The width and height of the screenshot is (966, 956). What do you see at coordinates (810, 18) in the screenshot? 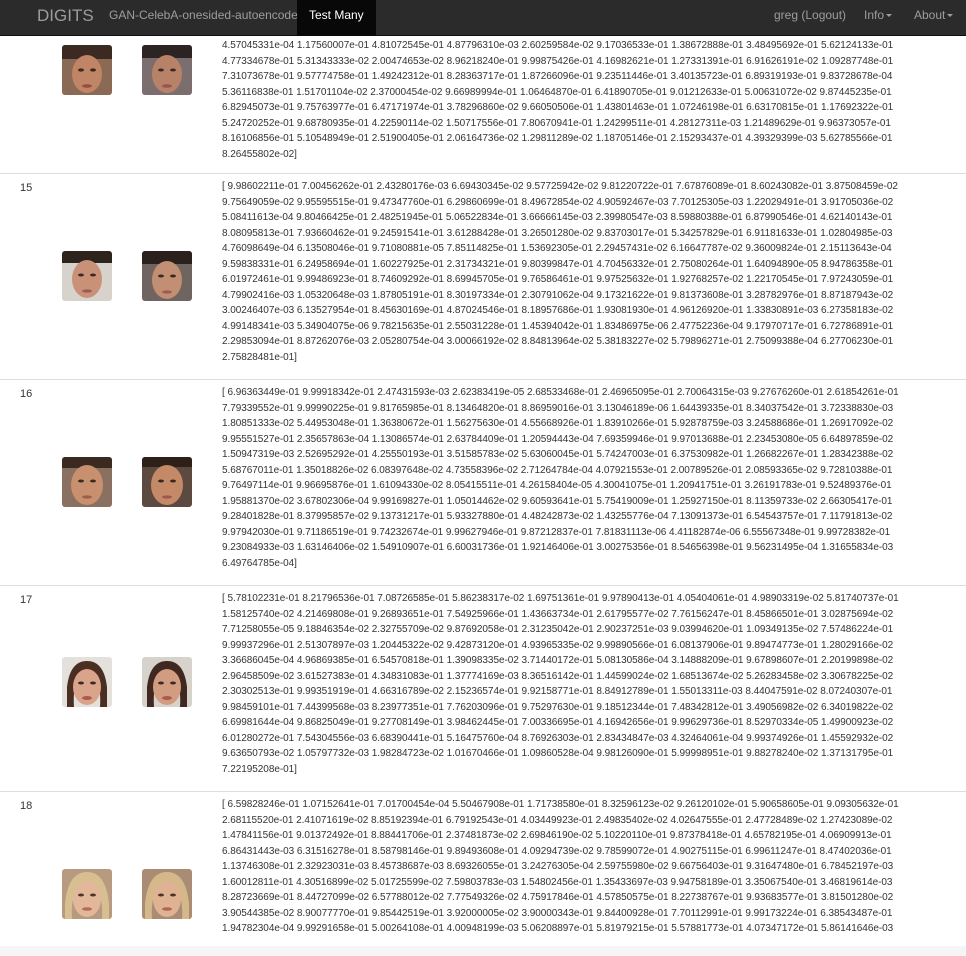
I see `user-logout-link: greg (Logout)` at bounding box center [810, 18].